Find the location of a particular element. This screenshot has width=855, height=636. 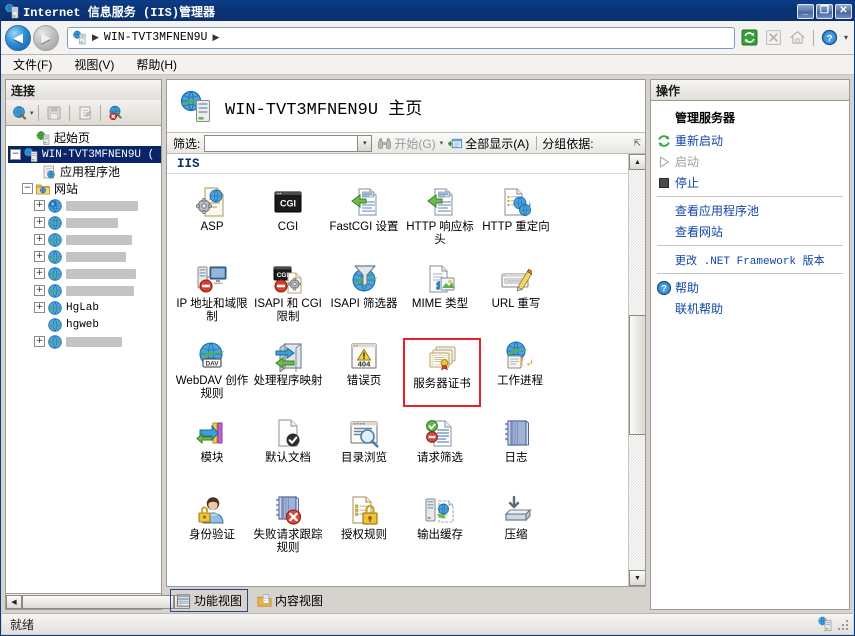

vscroll: ▲ ▼ is located at coordinates (637, 370).